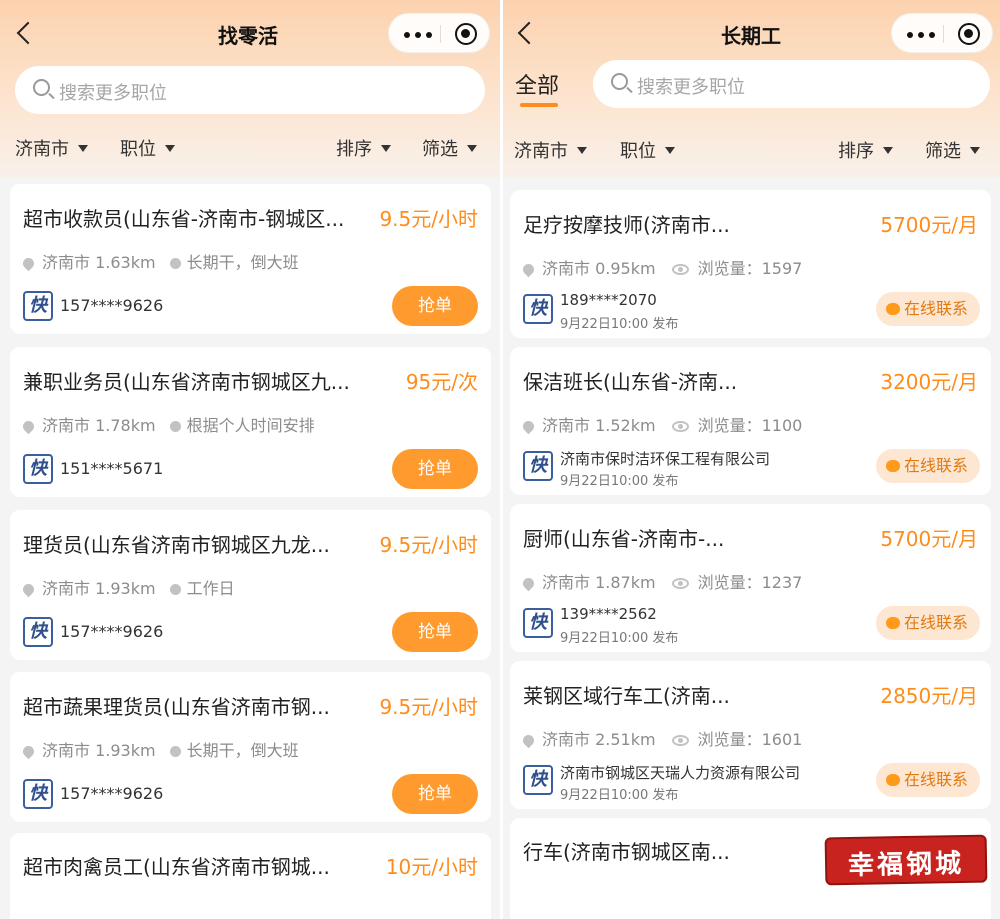  I want to click on capsule-divider, so click(440, 34).